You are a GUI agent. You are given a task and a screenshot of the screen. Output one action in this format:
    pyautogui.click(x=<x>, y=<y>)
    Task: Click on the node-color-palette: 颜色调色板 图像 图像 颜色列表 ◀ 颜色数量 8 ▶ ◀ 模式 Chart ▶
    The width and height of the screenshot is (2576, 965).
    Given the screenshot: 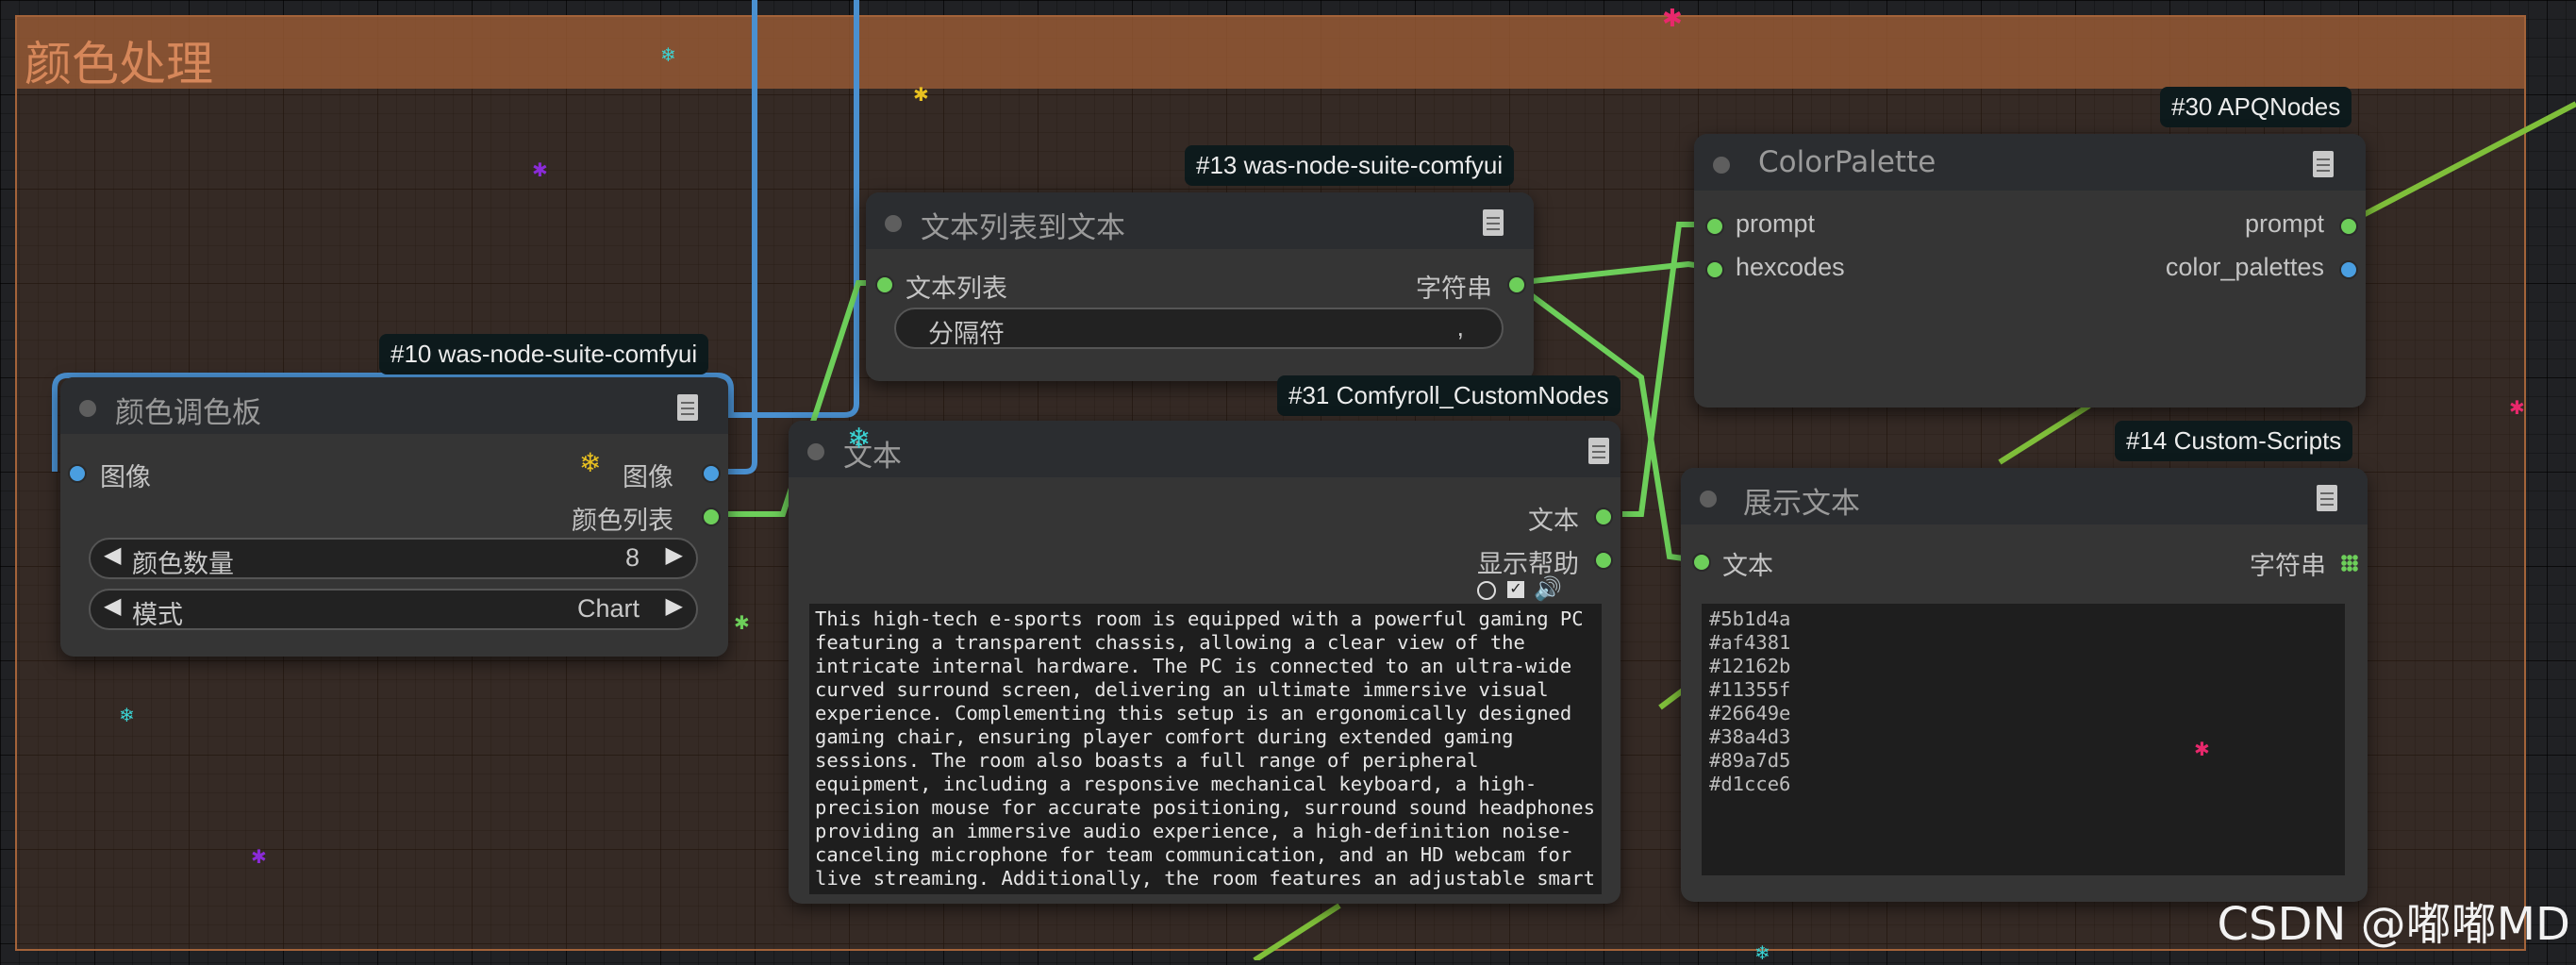 What is the action you would take?
    pyautogui.click(x=394, y=517)
    